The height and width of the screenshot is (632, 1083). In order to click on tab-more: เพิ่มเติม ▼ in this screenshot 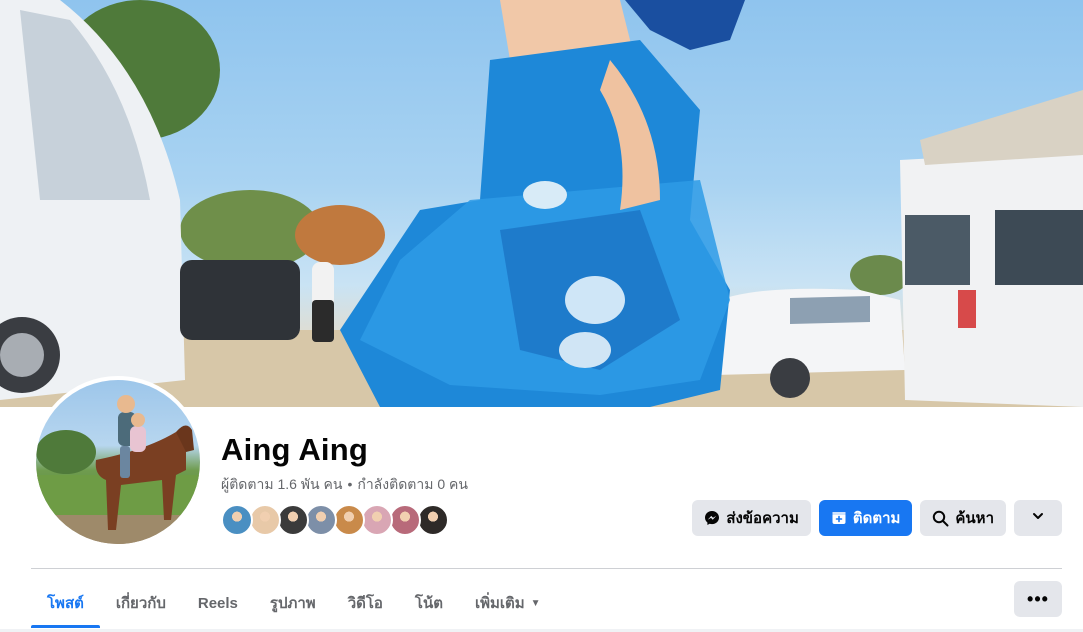, I will do `click(508, 603)`.